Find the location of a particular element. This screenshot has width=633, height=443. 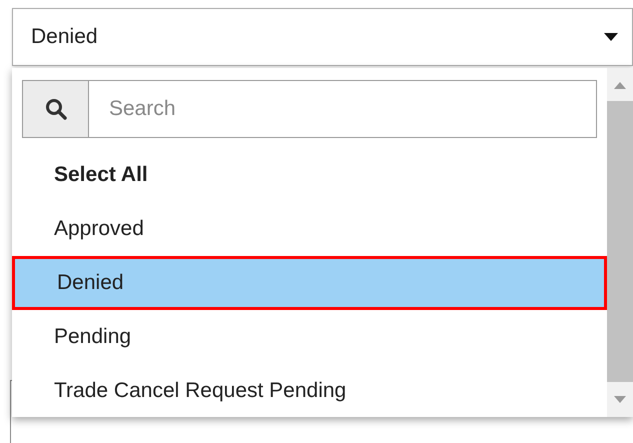

scroll-up-icon is located at coordinates (620, 85).